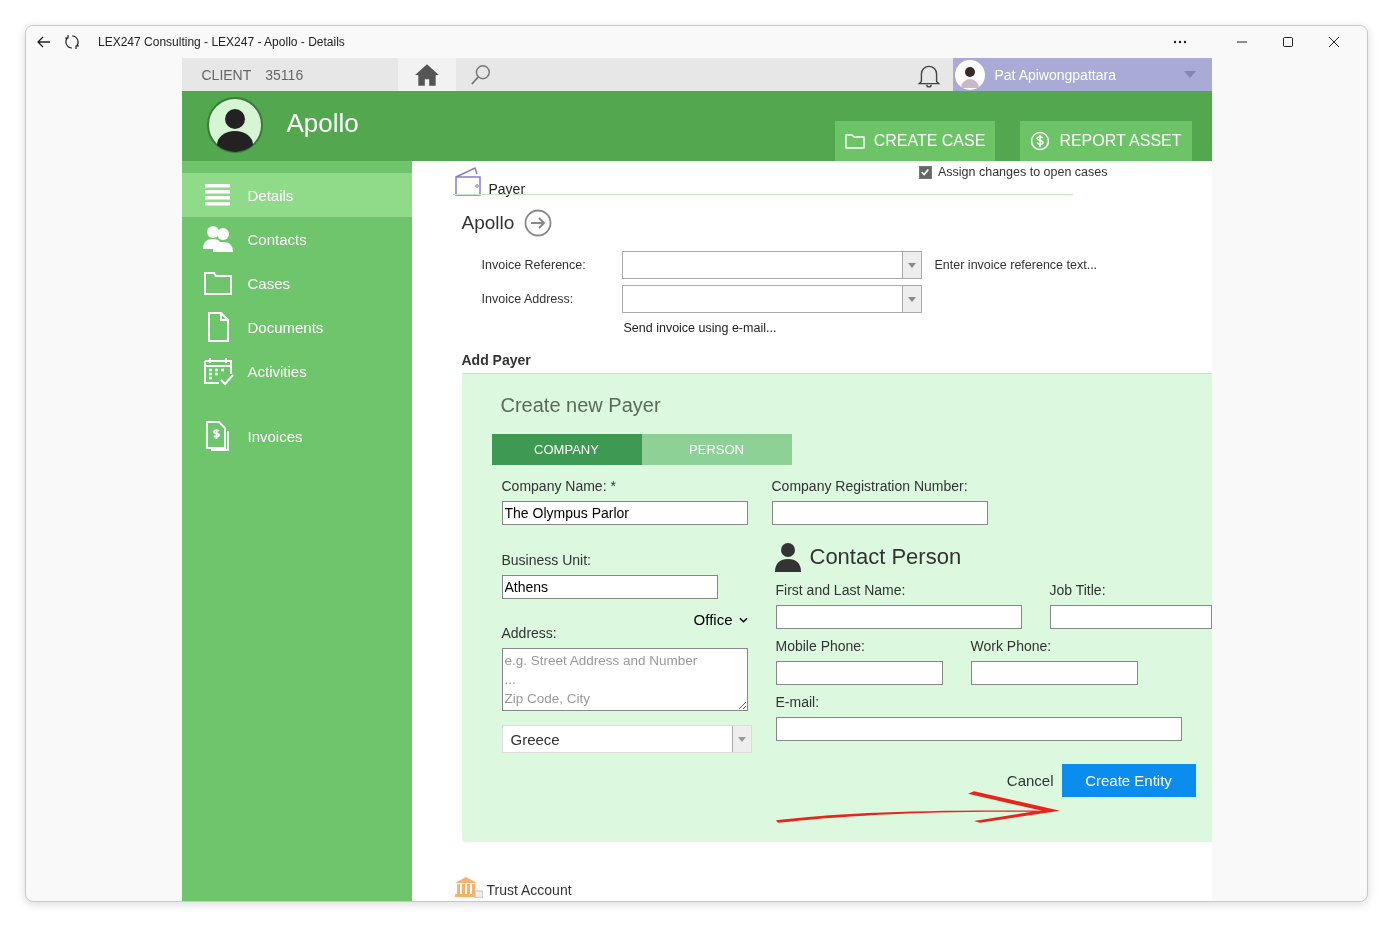  What do you see at coordinates (925, 172) in the screenshot?
I see `check-icon` at bounding box center [925, 172].